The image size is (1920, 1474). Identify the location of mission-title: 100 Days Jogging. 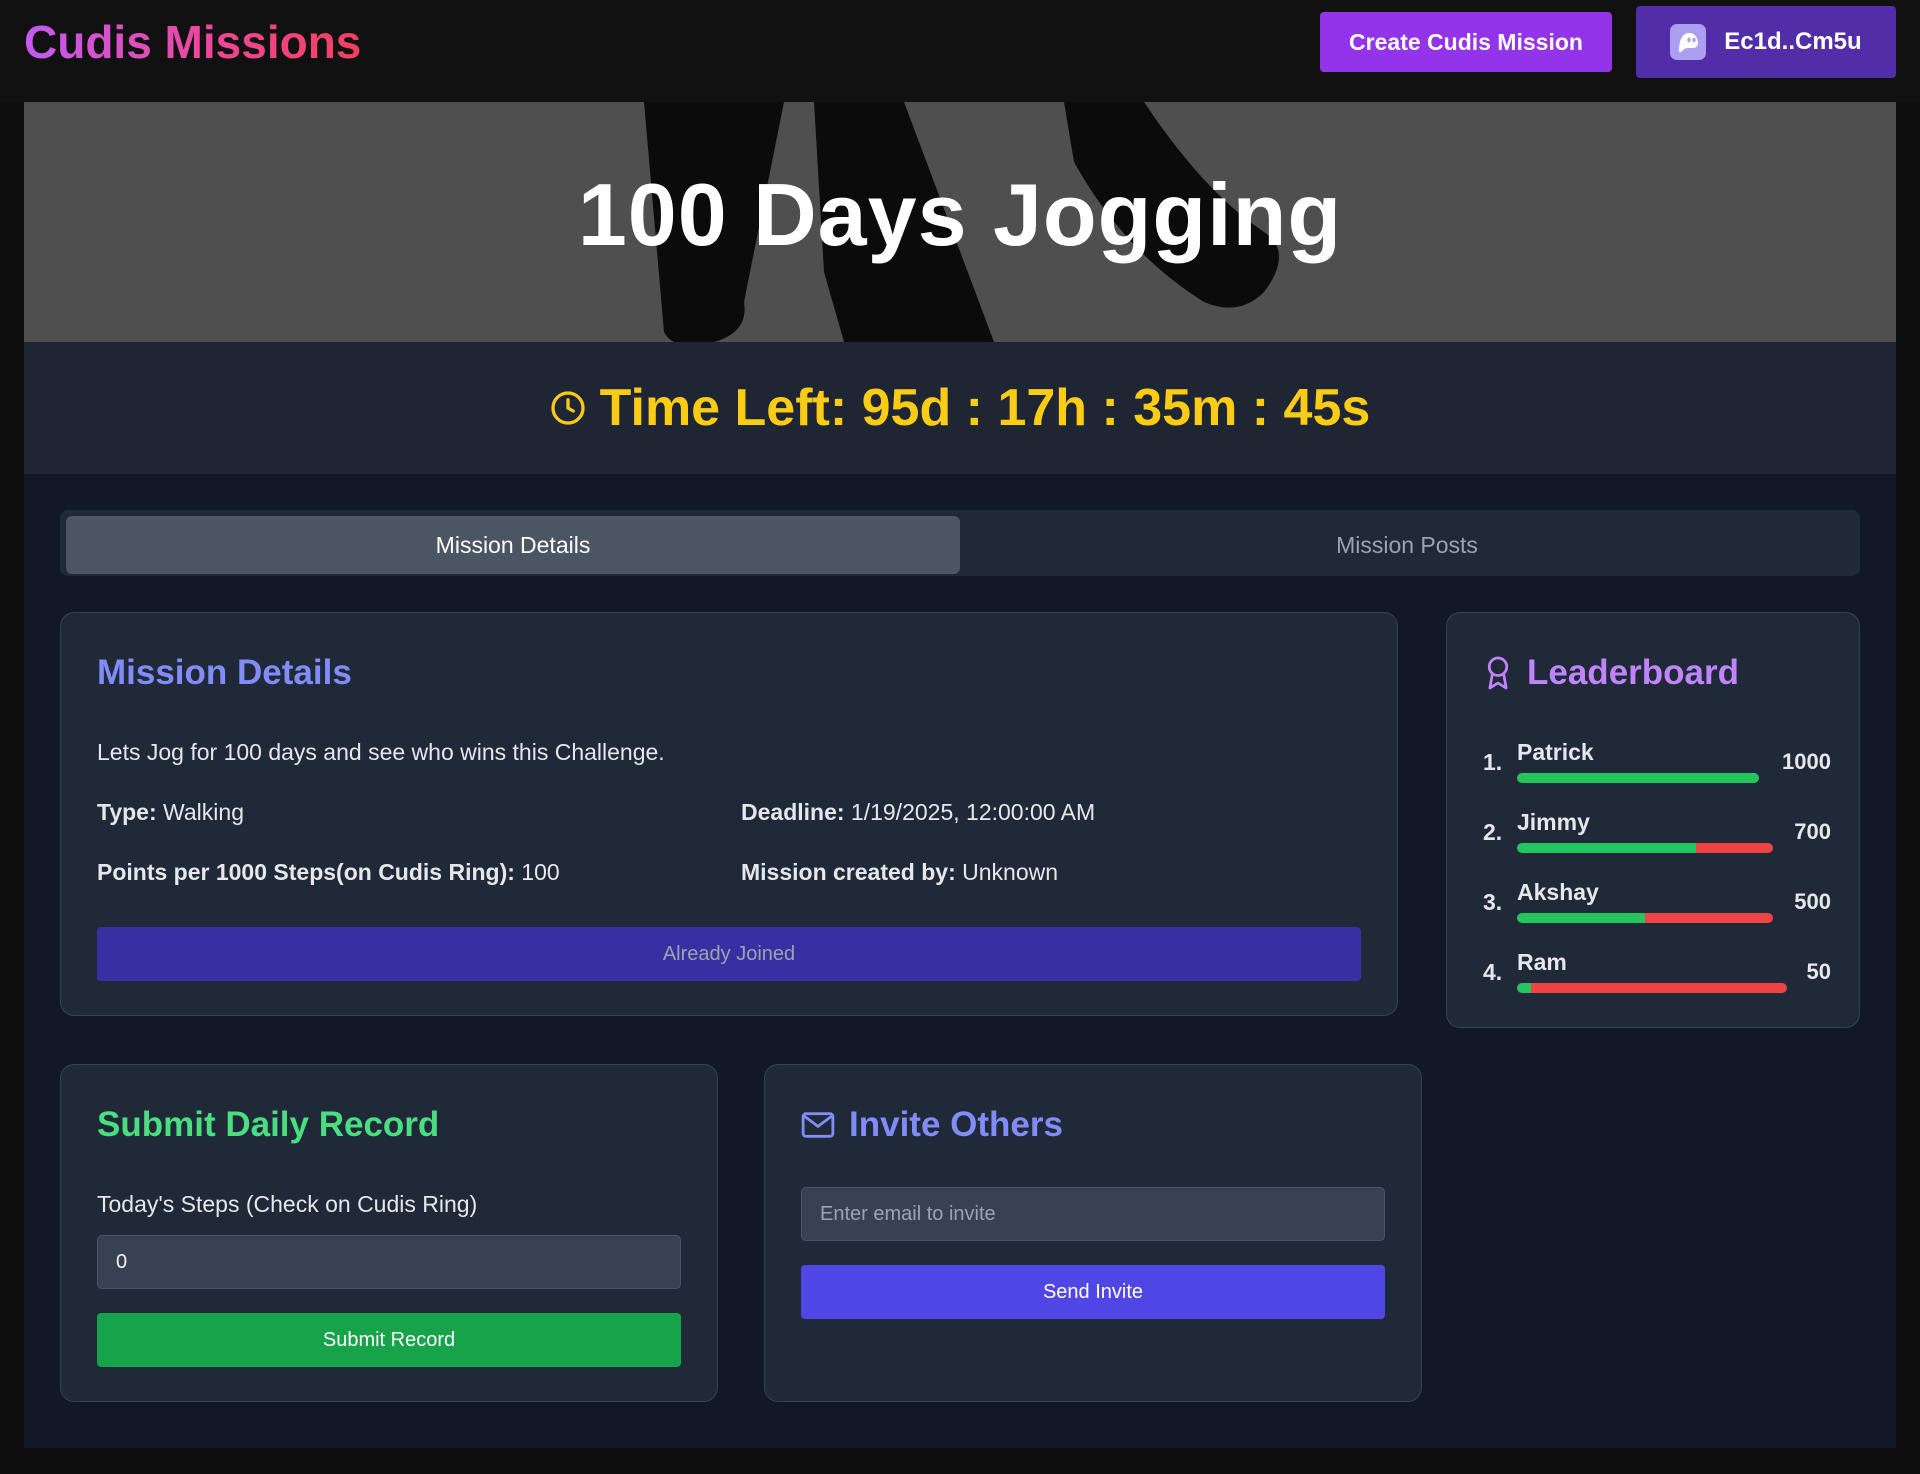
(960, 214).